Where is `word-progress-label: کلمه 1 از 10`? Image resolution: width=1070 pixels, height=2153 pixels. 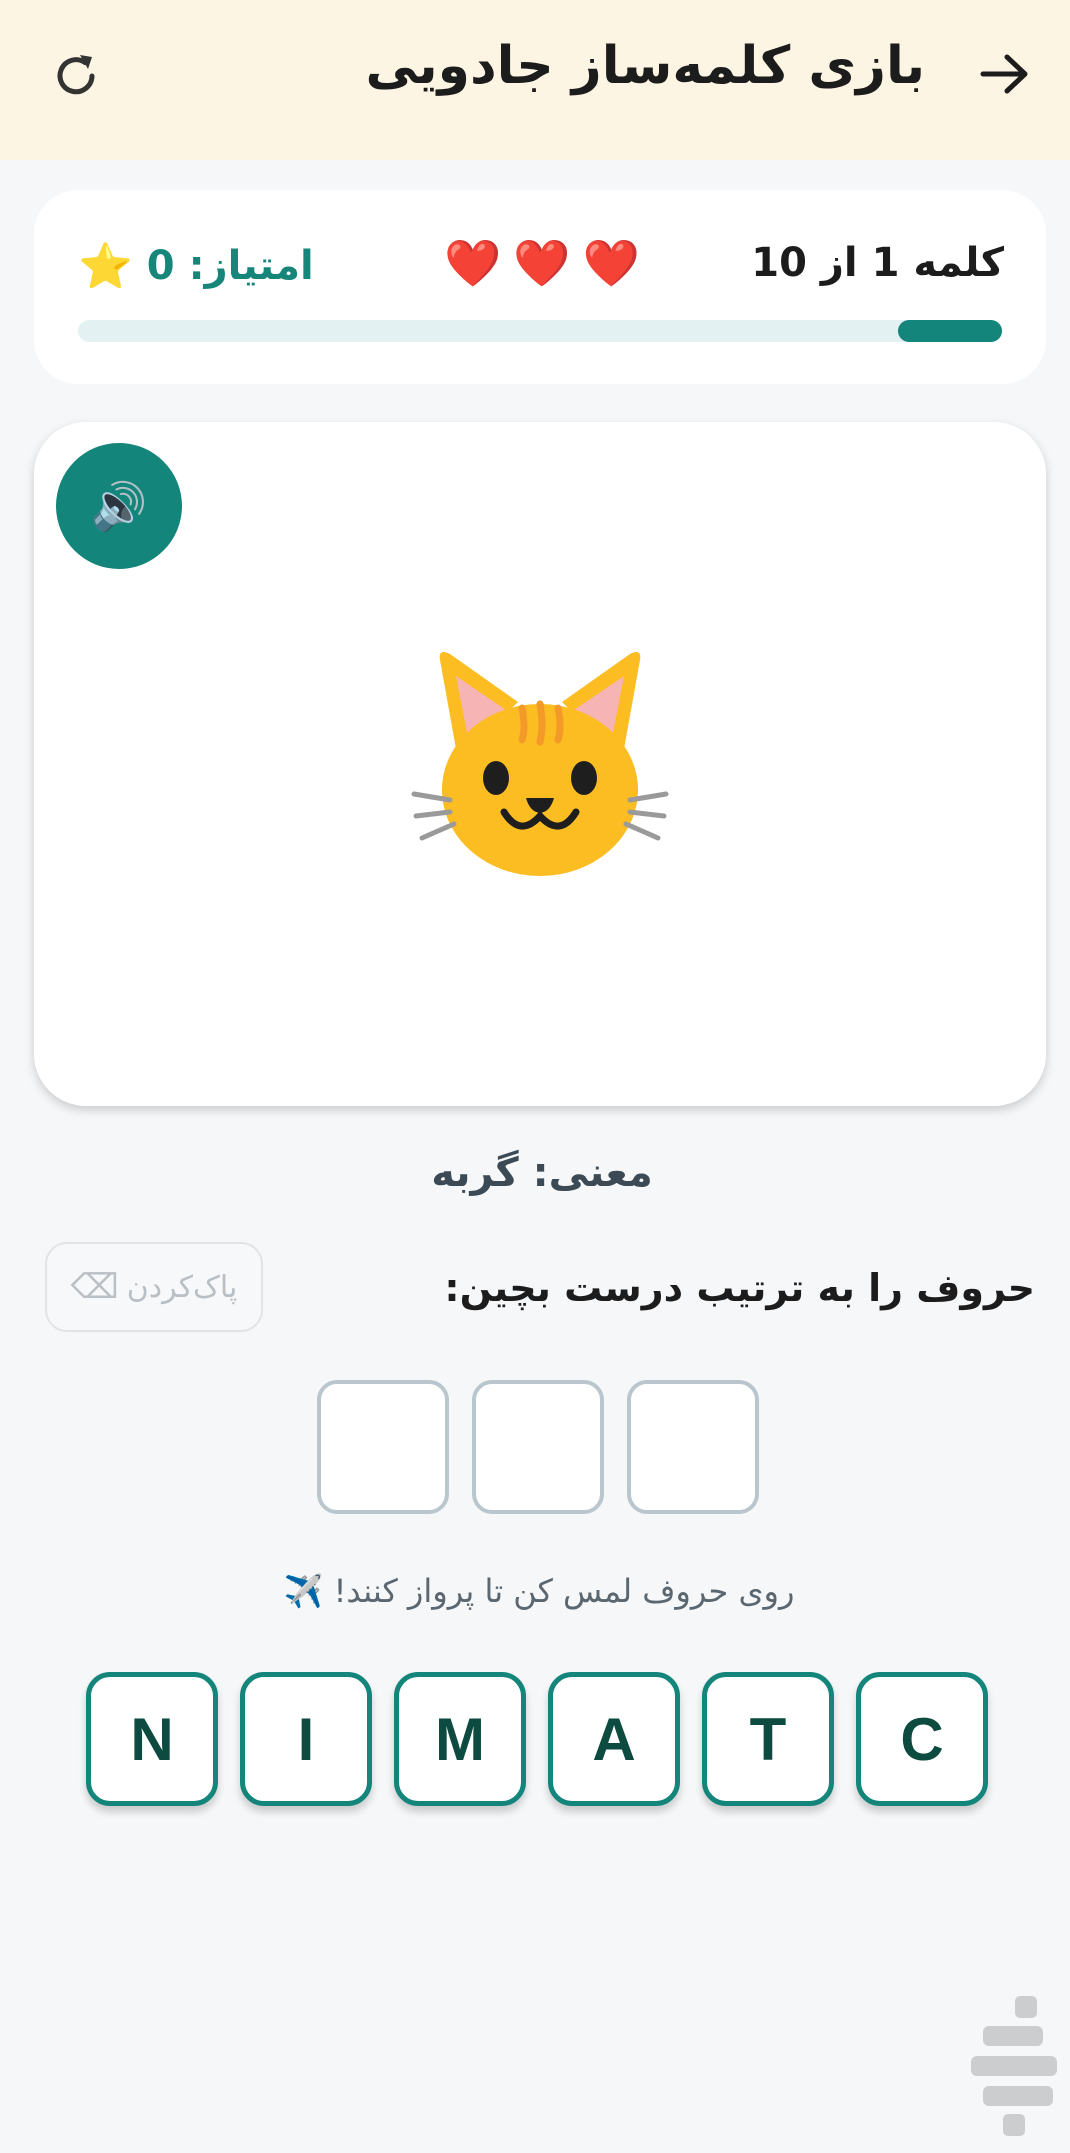
word-progress-label: کلمه 1 از 10 is located at coordinates (877, 263).